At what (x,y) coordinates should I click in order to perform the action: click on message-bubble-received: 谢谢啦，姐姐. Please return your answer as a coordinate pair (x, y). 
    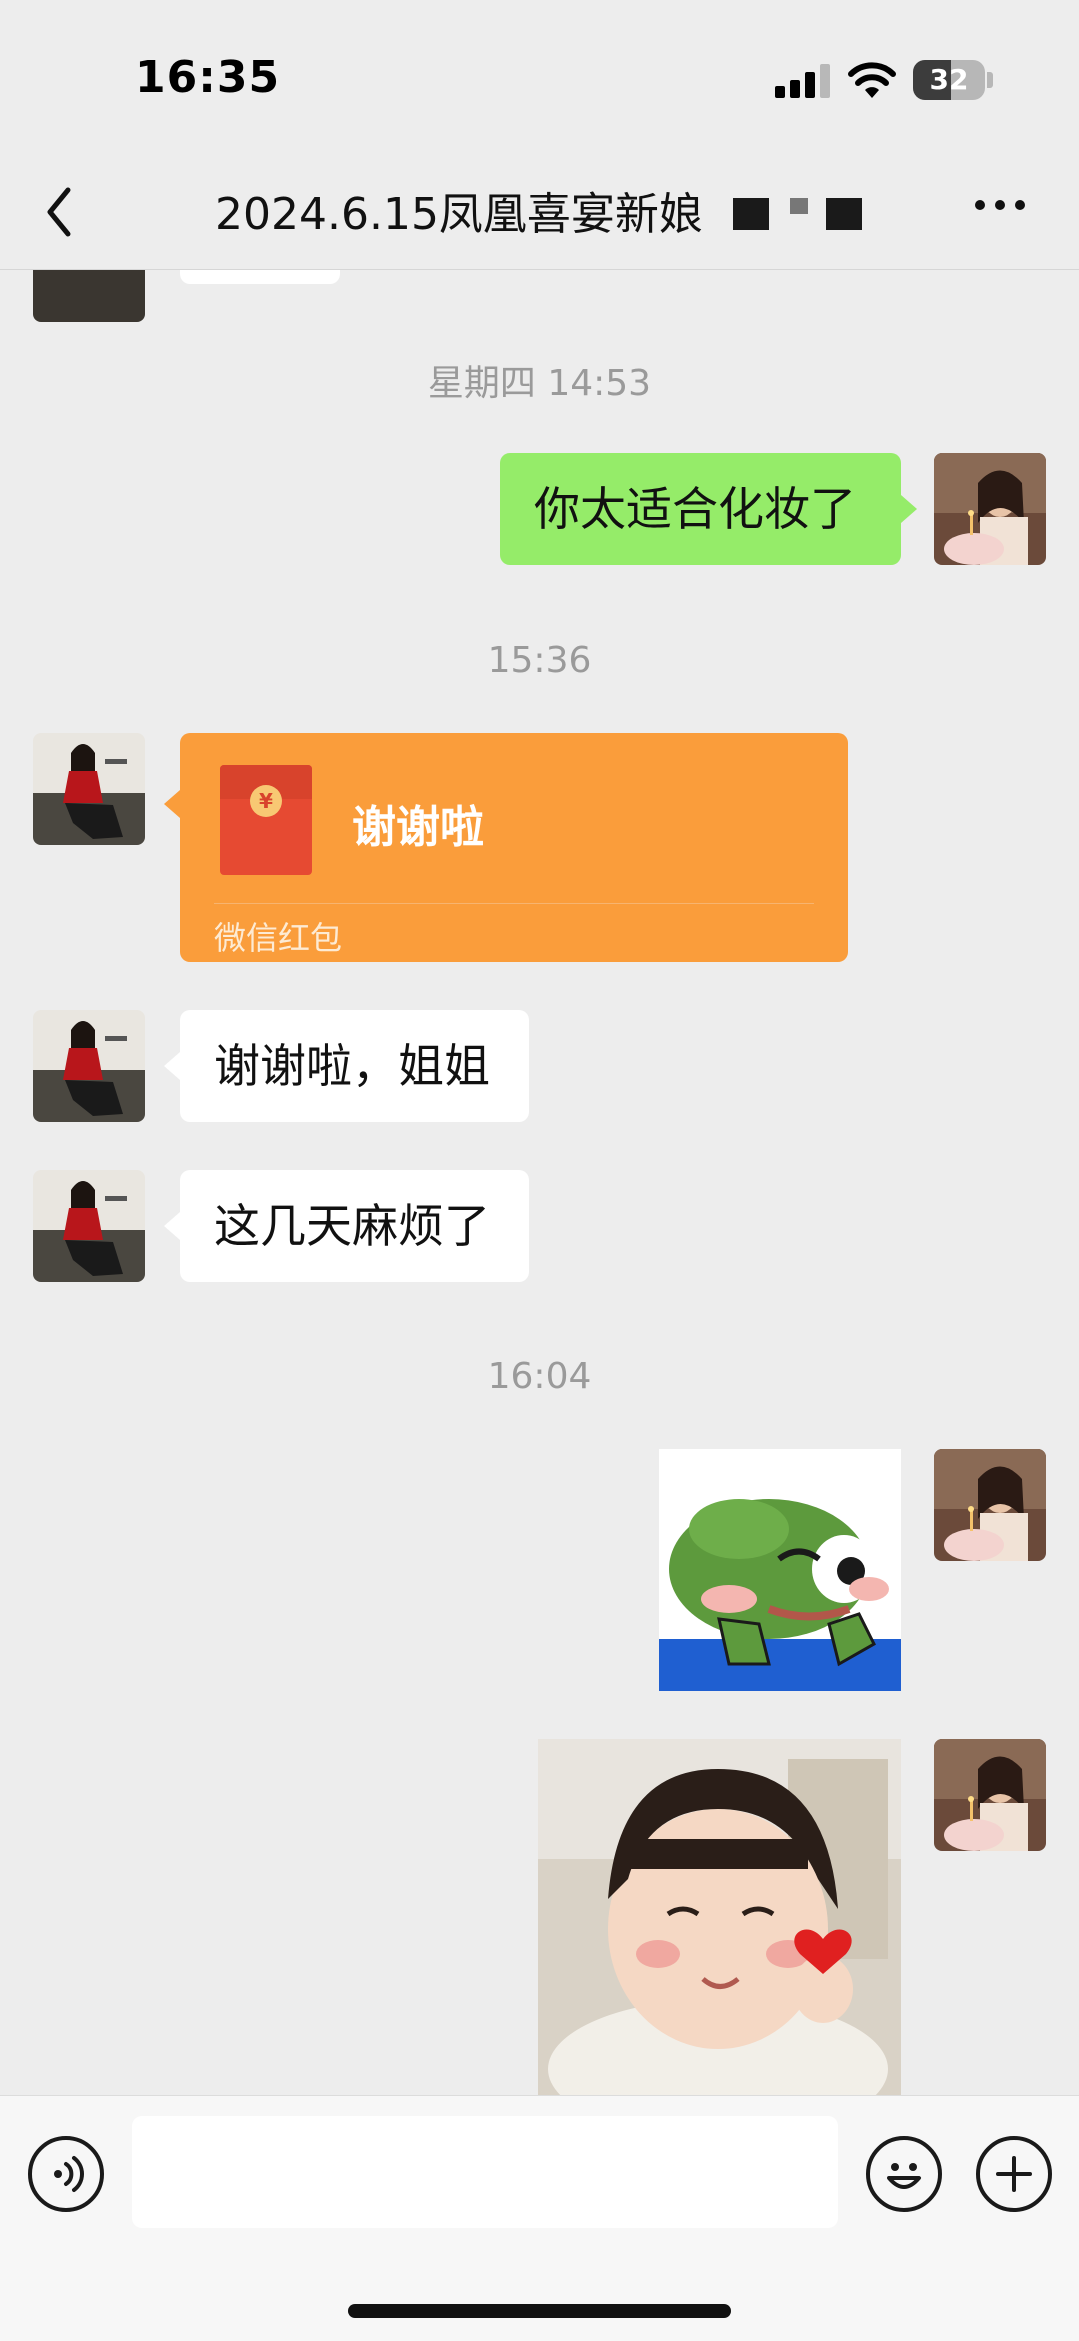
    Looking at the image, I should click on (354, 1066).